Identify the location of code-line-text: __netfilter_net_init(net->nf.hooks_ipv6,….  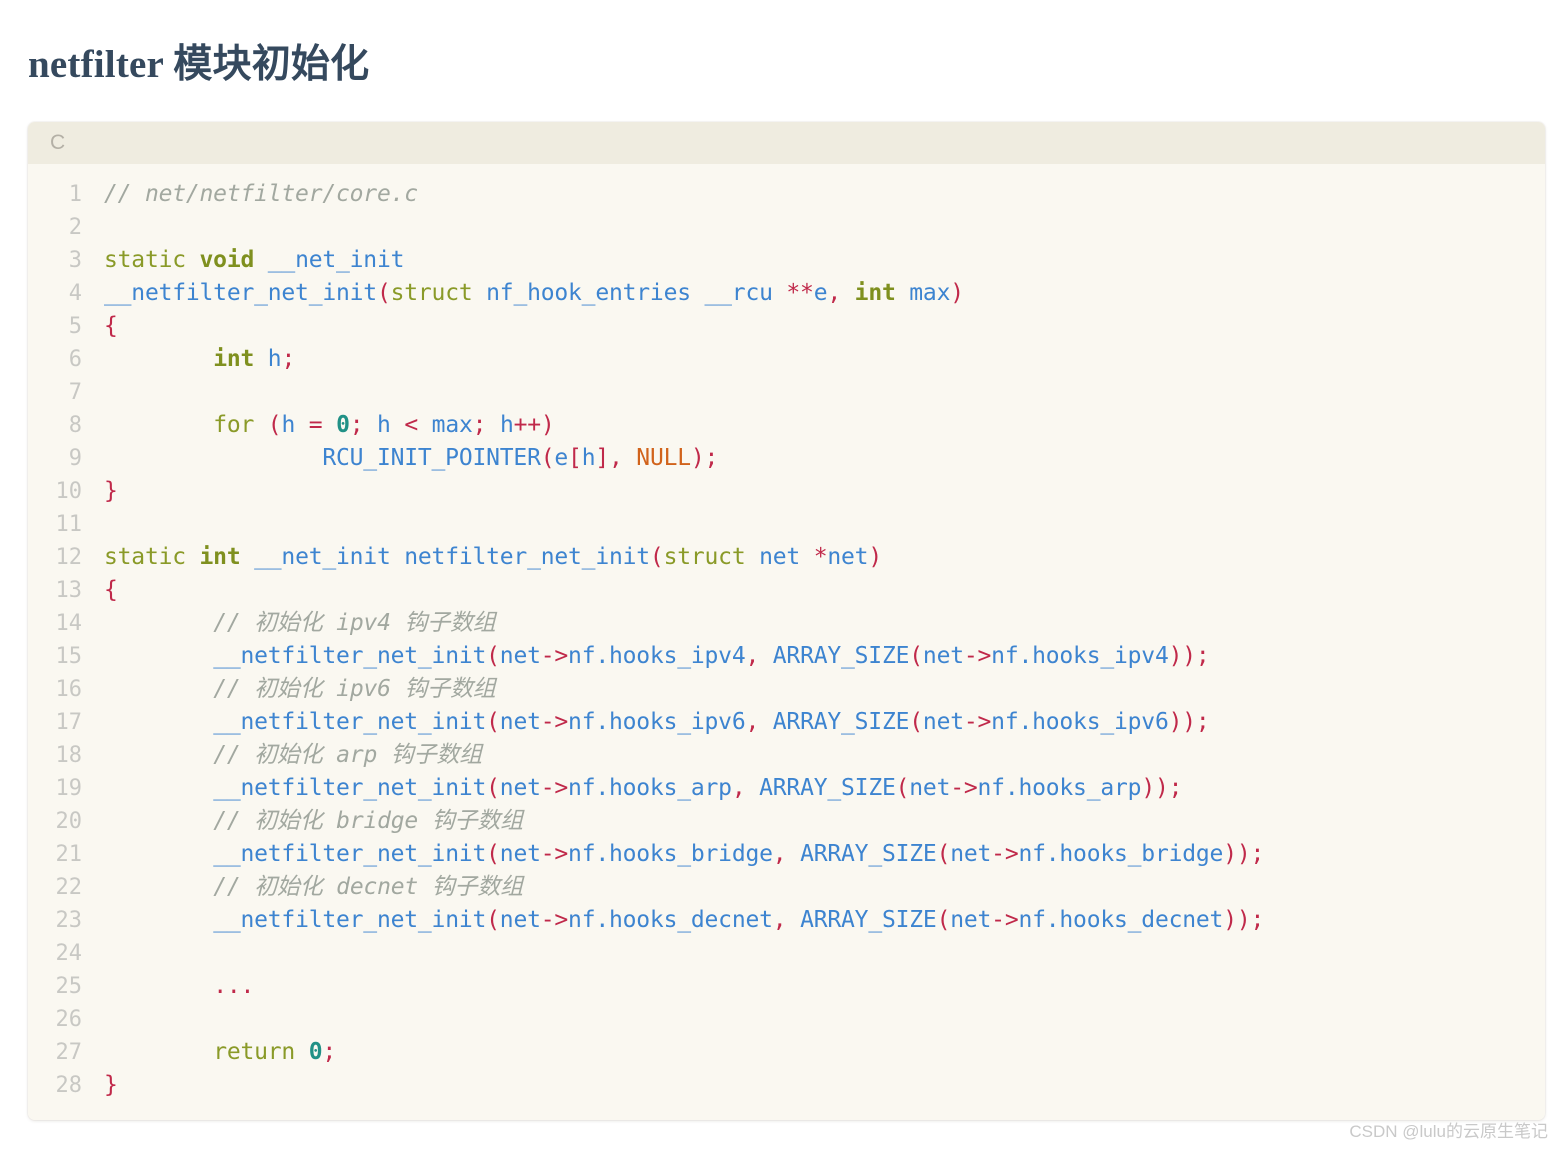
(711, 722).